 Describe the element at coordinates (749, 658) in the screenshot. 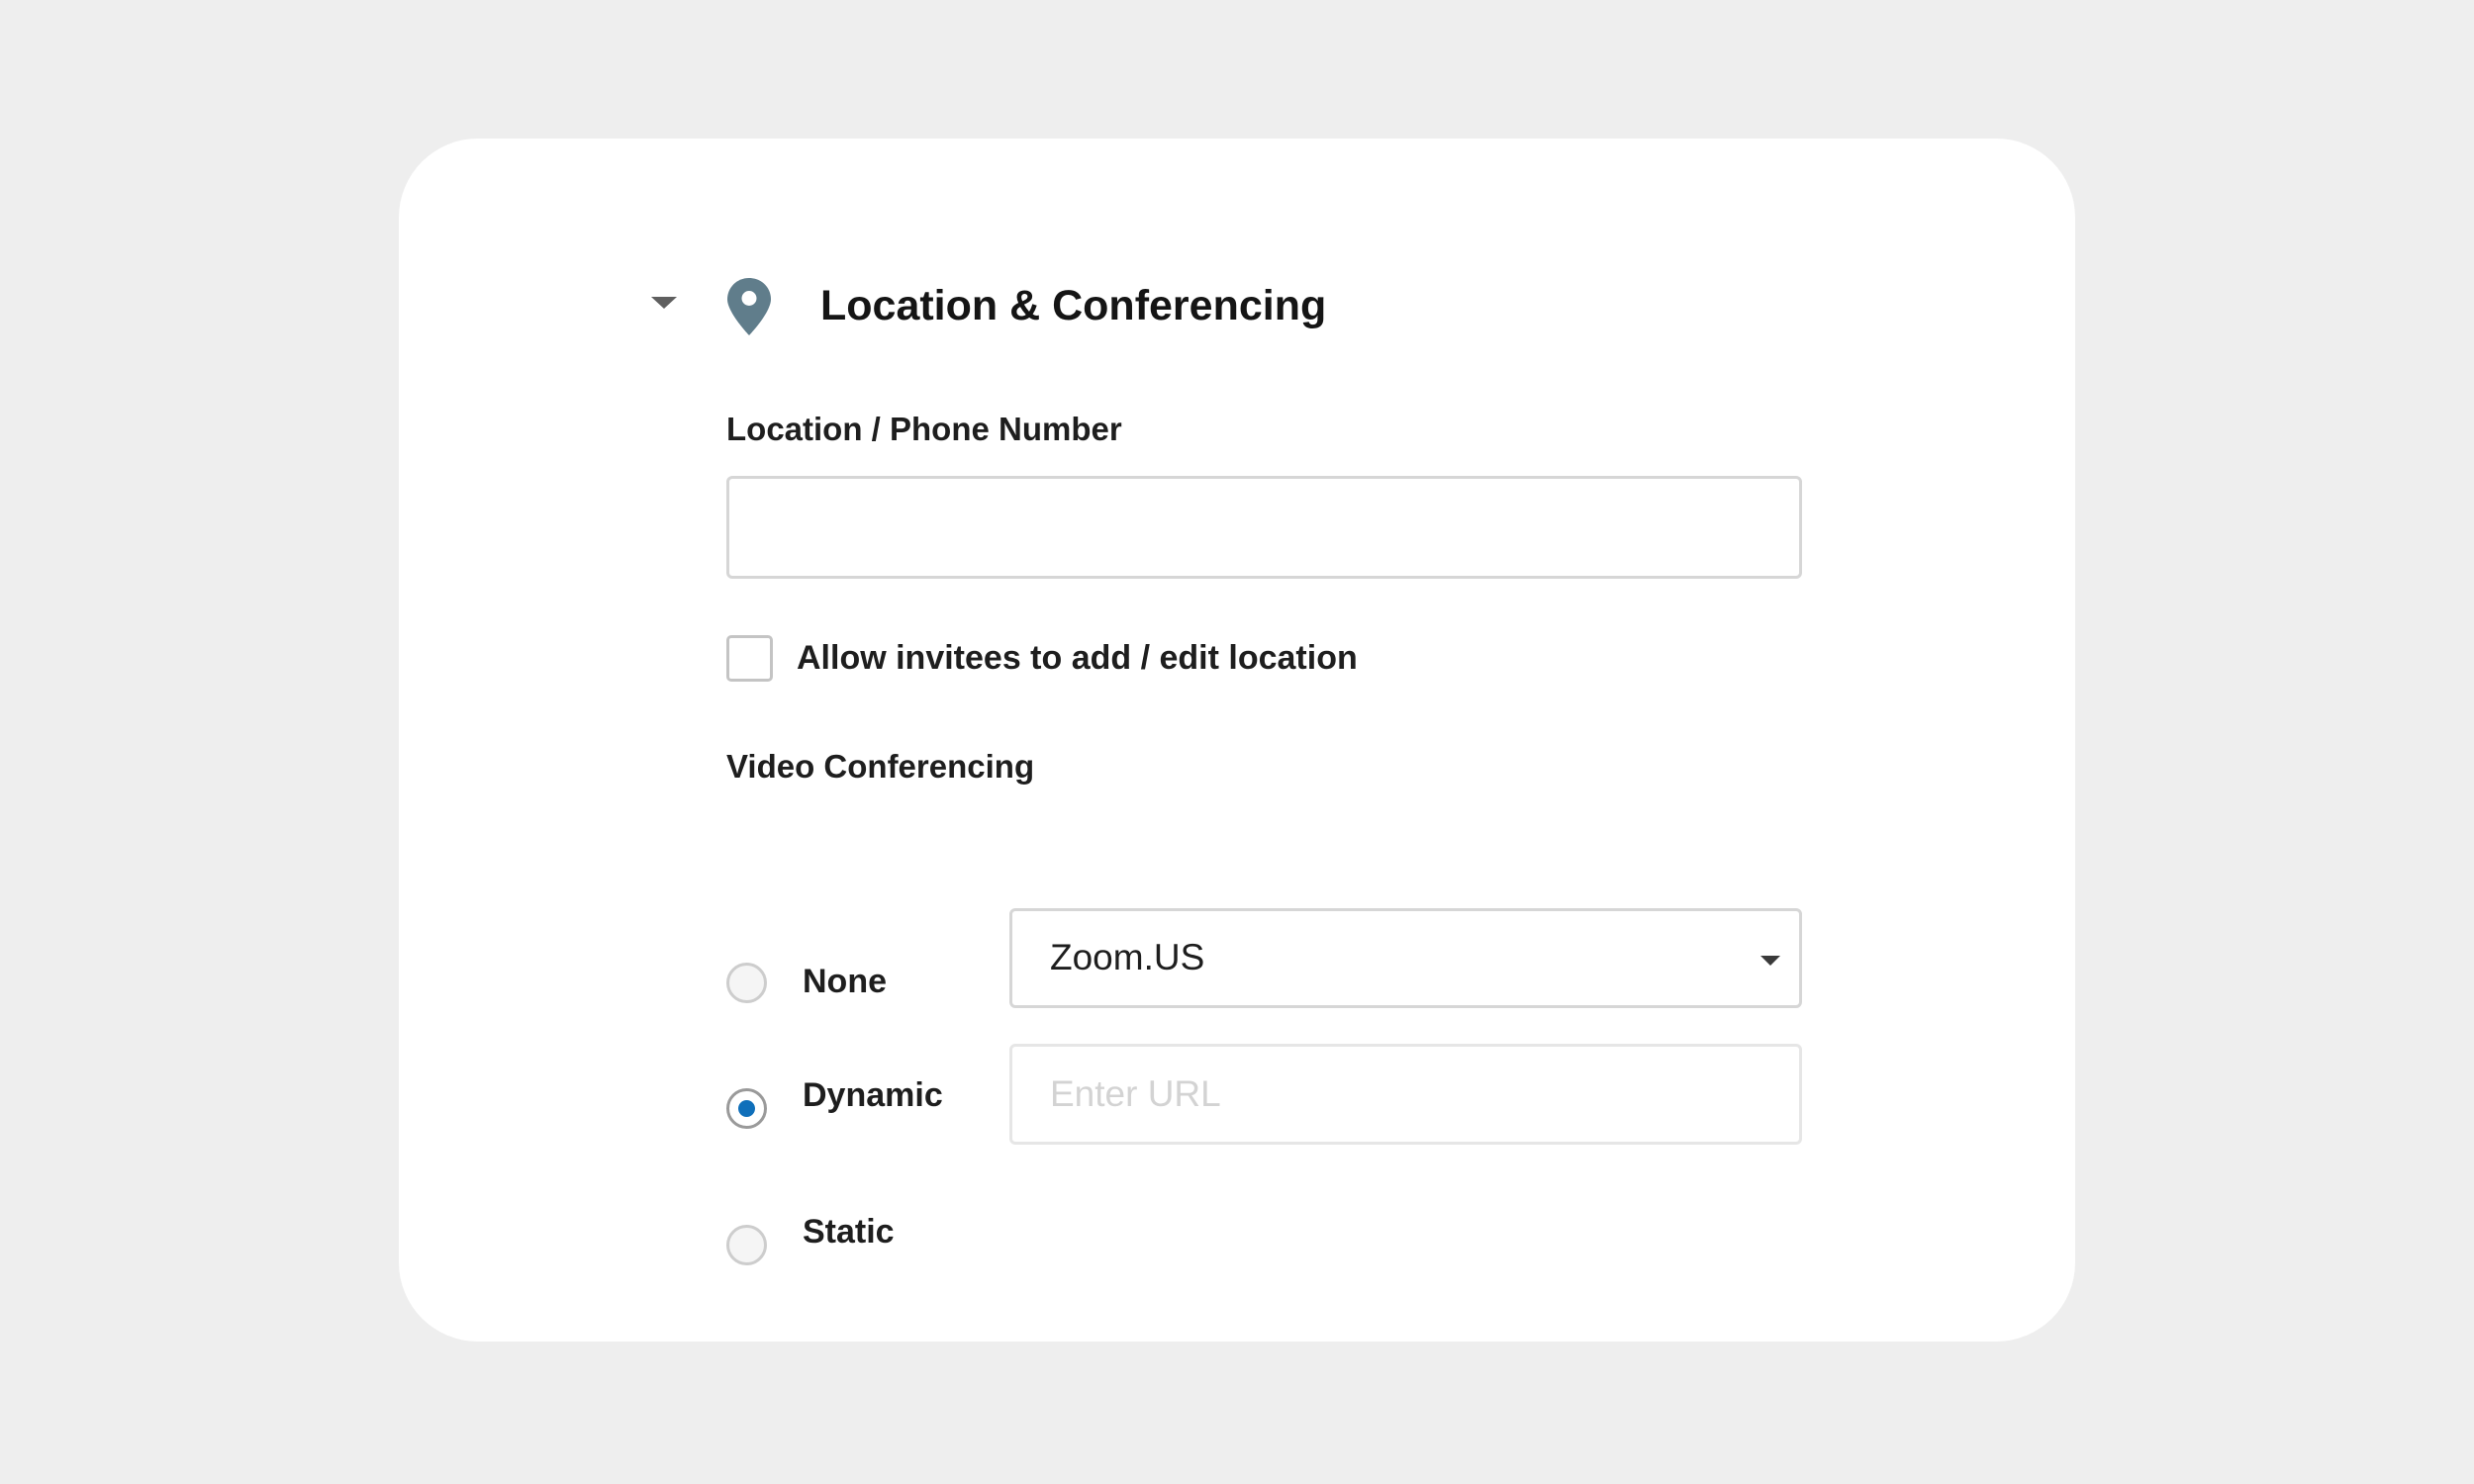

I see `allow-edit-checkbox` at that location.